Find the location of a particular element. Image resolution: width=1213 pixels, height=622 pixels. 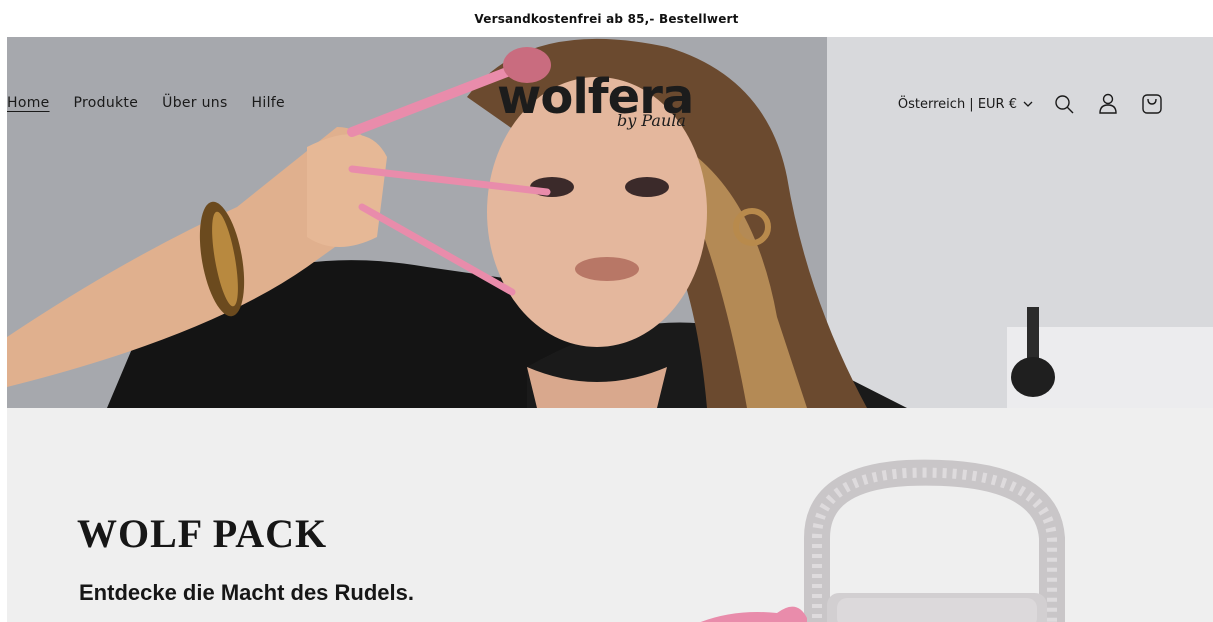

announcement-bar: Versandkostenfrei ab 85,- Bestellwert is located at coordinates (606, 18).